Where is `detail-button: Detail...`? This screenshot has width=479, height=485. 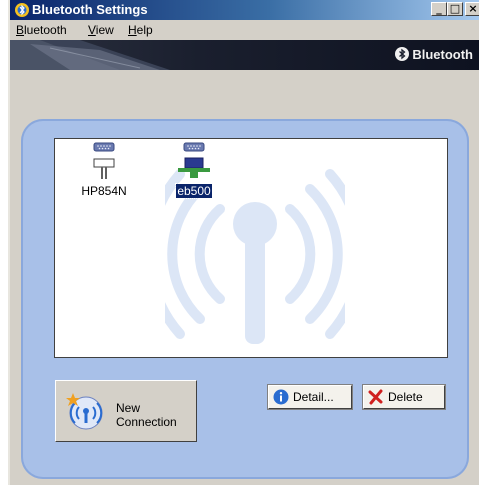
detail-button: Detail... is located at coordinates (310, 397).